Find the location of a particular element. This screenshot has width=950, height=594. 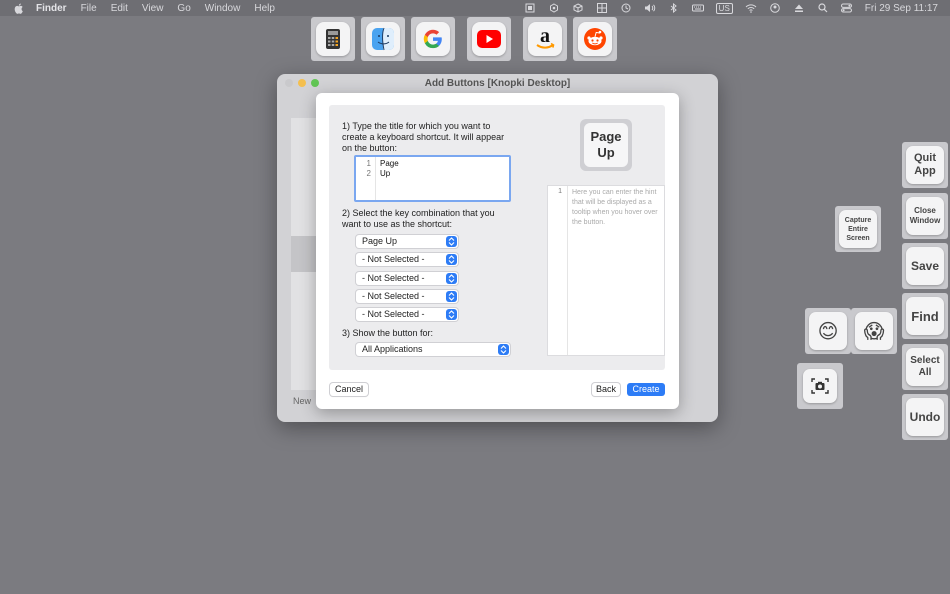

menu-help: Help is located at coordinates (264, 8).